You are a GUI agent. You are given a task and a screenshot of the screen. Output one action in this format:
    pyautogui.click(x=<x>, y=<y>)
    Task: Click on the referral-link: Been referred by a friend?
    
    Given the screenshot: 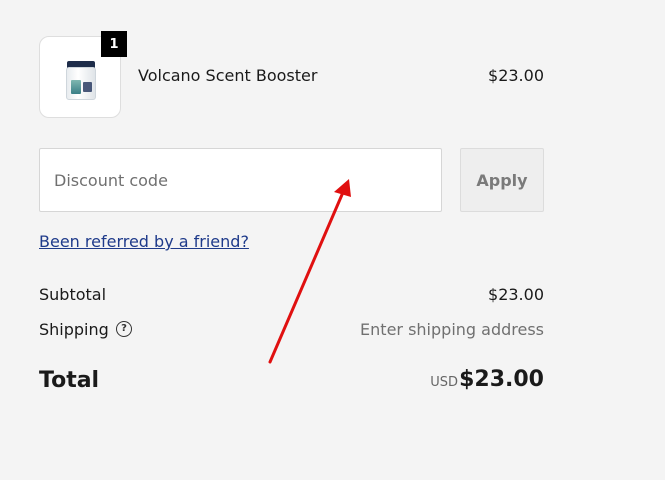 What is the action you would take?
    pyautogui.click(x=144, y=241)
    